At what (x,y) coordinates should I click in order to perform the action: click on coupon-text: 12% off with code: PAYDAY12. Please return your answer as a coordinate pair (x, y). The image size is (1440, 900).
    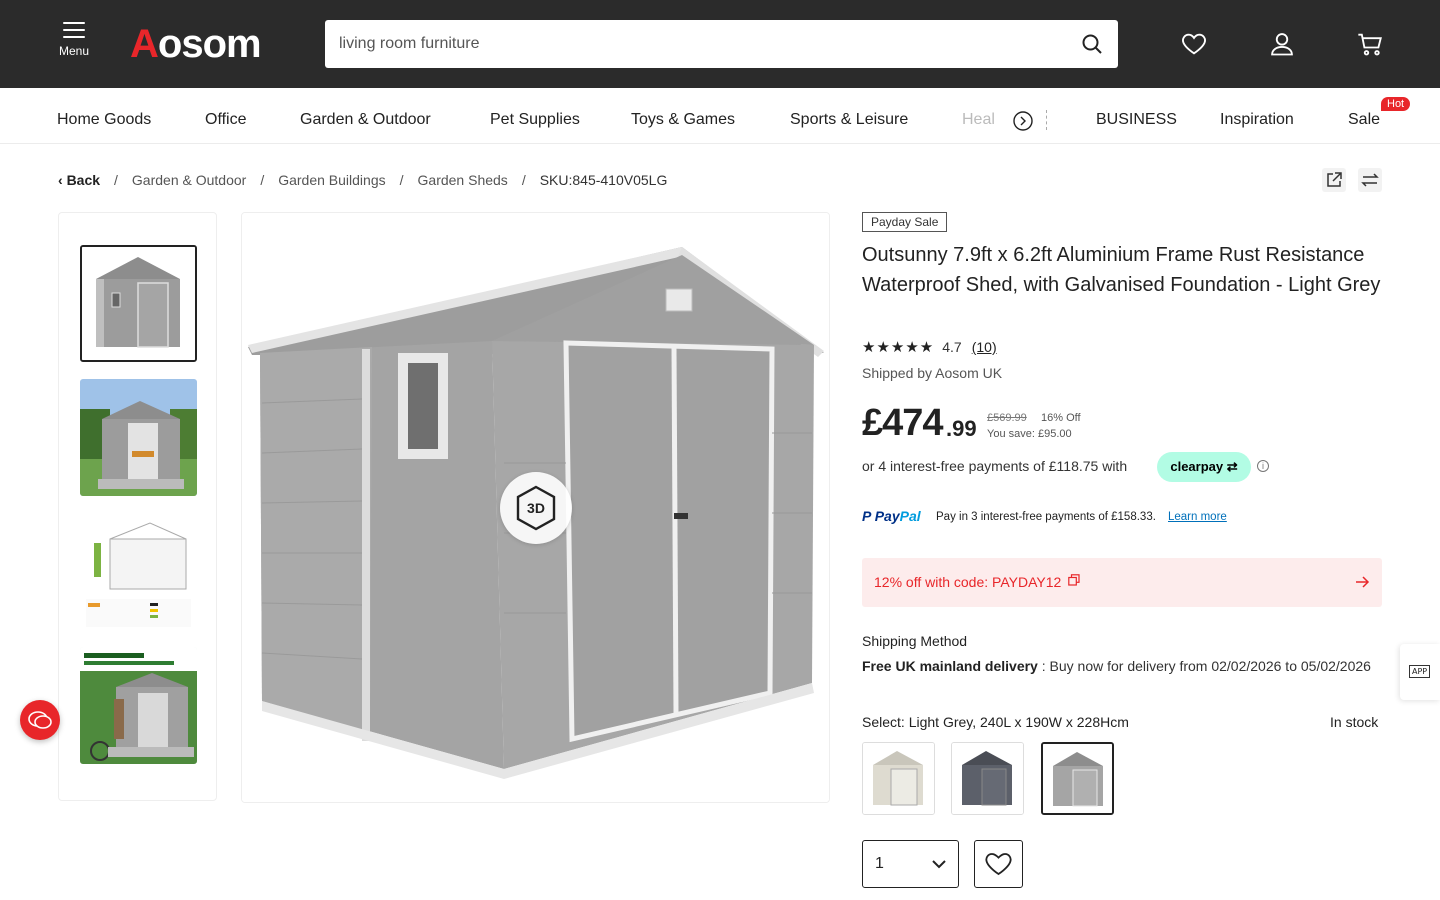
    Looking at the image, I should click on (968, 582).